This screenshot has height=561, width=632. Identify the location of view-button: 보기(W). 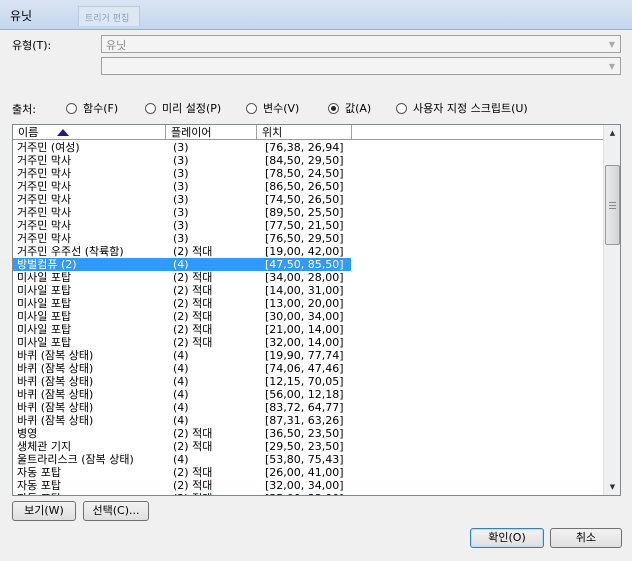
(44, 511).